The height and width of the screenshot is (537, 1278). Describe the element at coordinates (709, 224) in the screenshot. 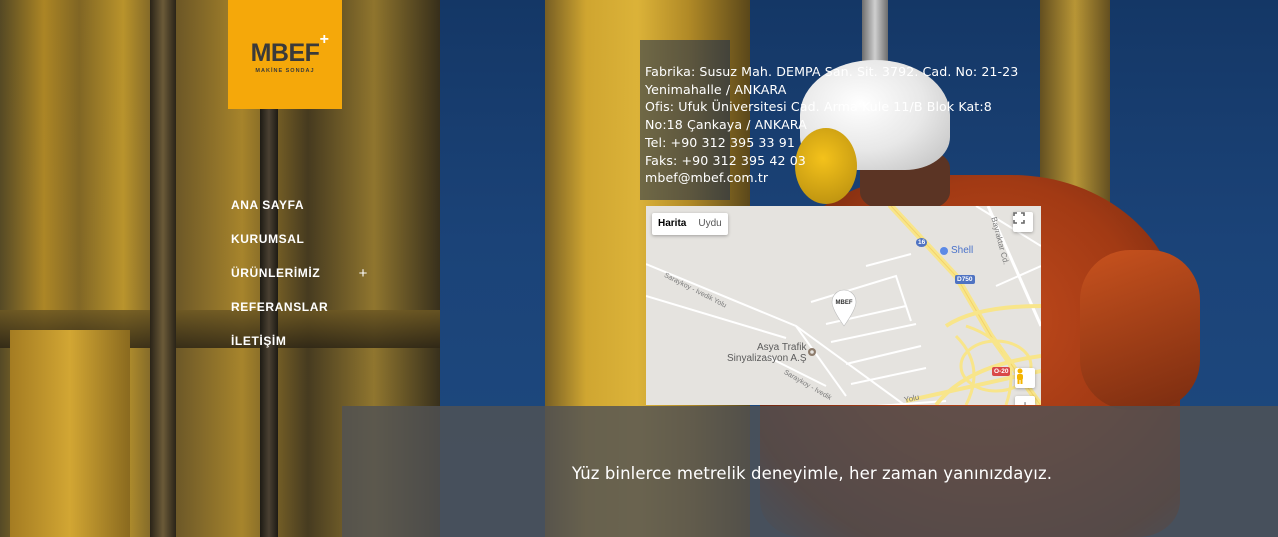

I see `map-type-uydu: Uydu` at that location.